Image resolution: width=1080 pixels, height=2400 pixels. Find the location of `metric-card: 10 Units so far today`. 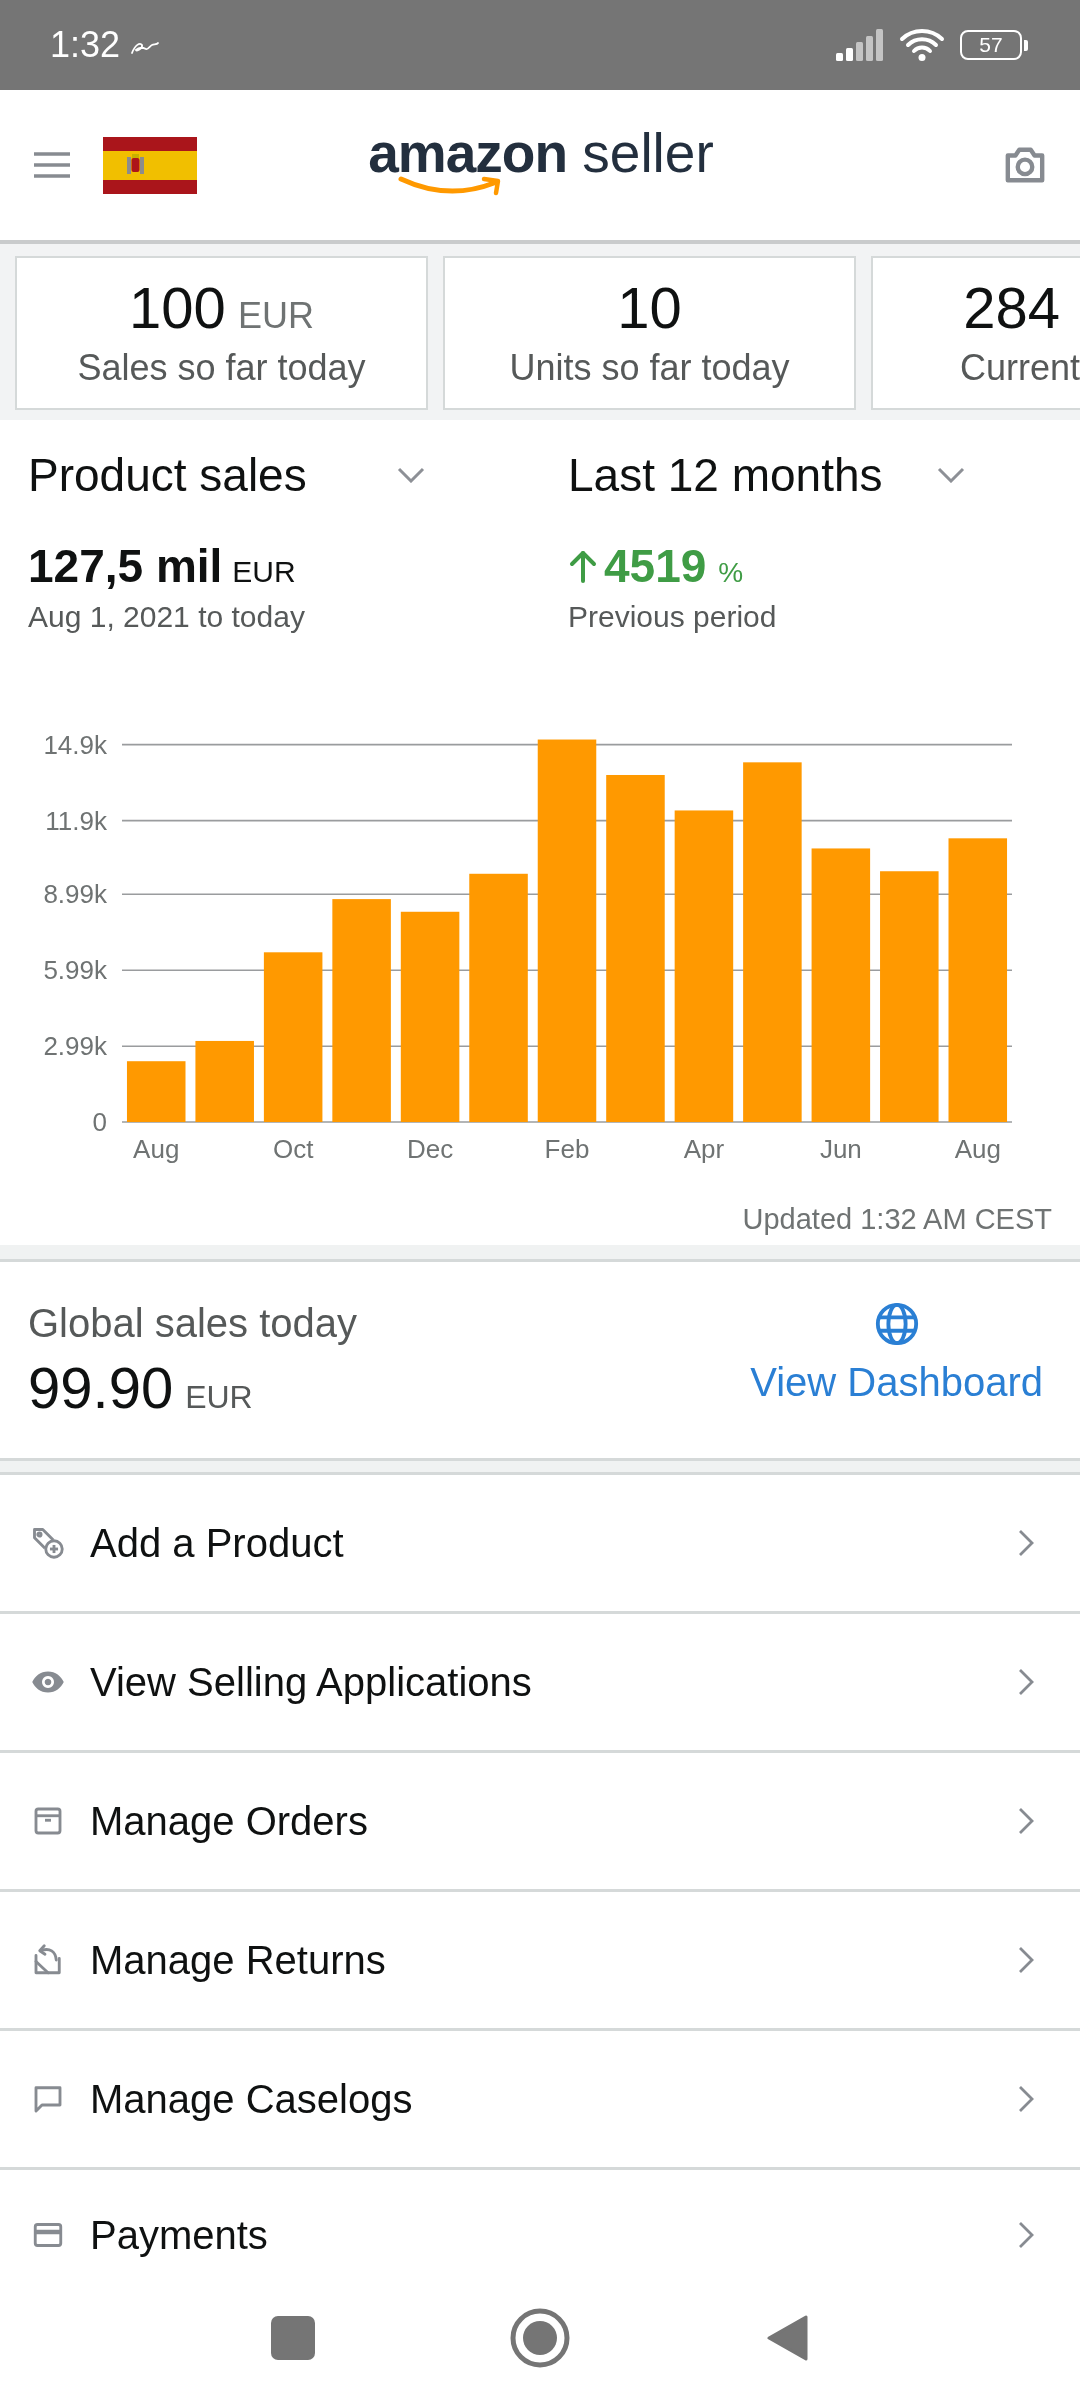

metric-card: 10 Units so far today is located at coordinates (649, 333).